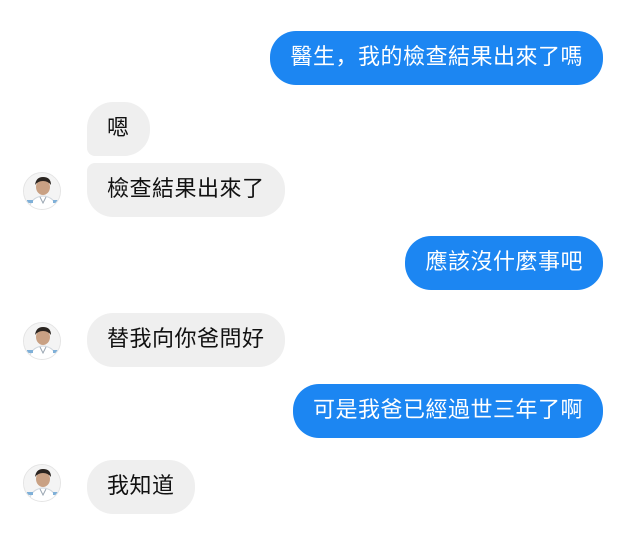 The width and height of the screenshot is (640, 548). Describe the element at coordinates (186, 190) in the screenshot. I see `message-bubble-received: 檢查結果出來了` at that location.